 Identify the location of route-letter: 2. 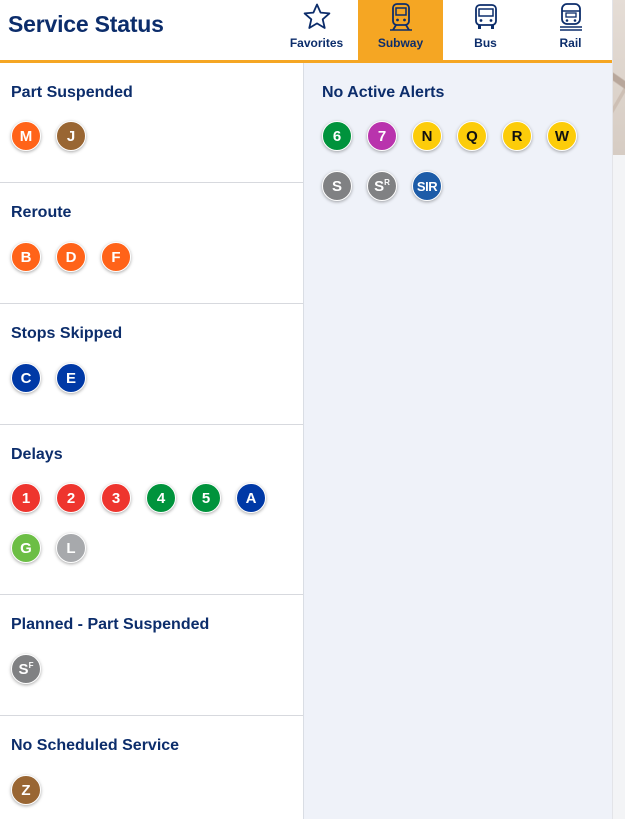
(71, 498).